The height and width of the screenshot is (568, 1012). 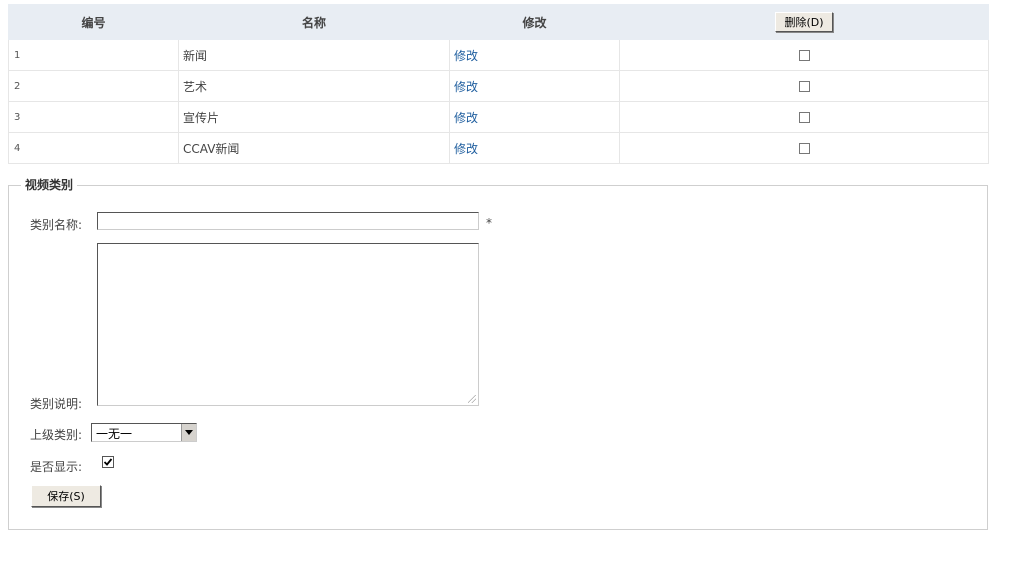 I want to click on checkmark-icon, so click(x=108, y=462).